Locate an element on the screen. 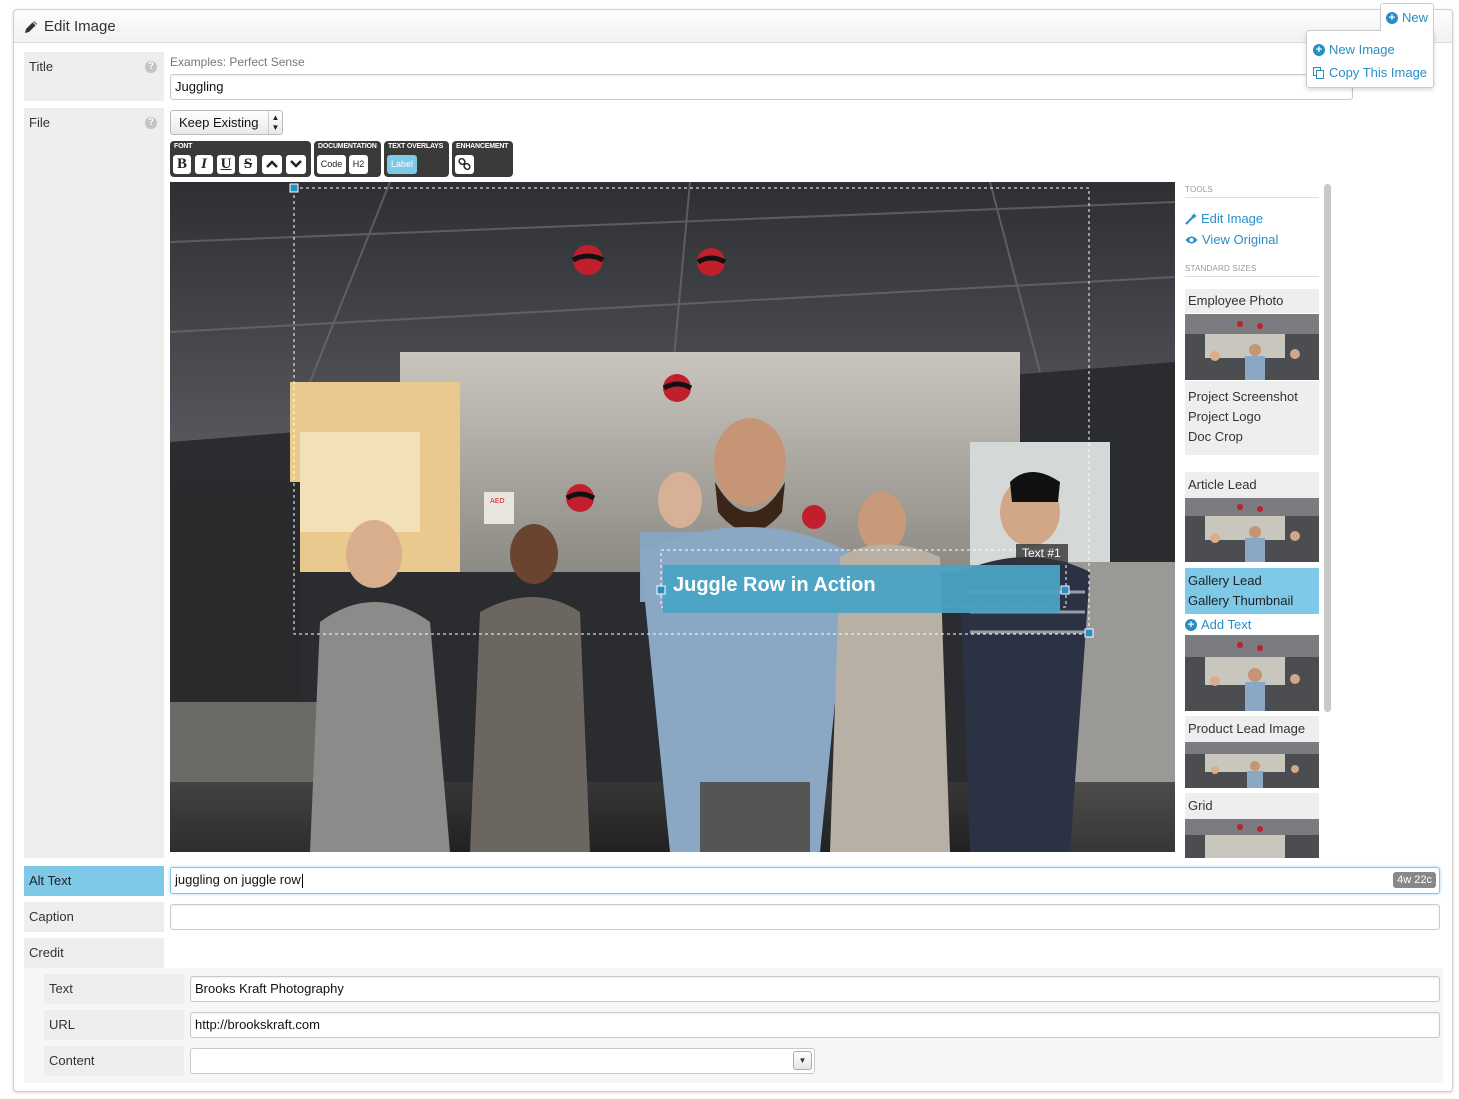 Image resolution: width=1459 pixels, height=1099 pixels. edit-image-link: Edit Image is located at coordinates (1224, 218).